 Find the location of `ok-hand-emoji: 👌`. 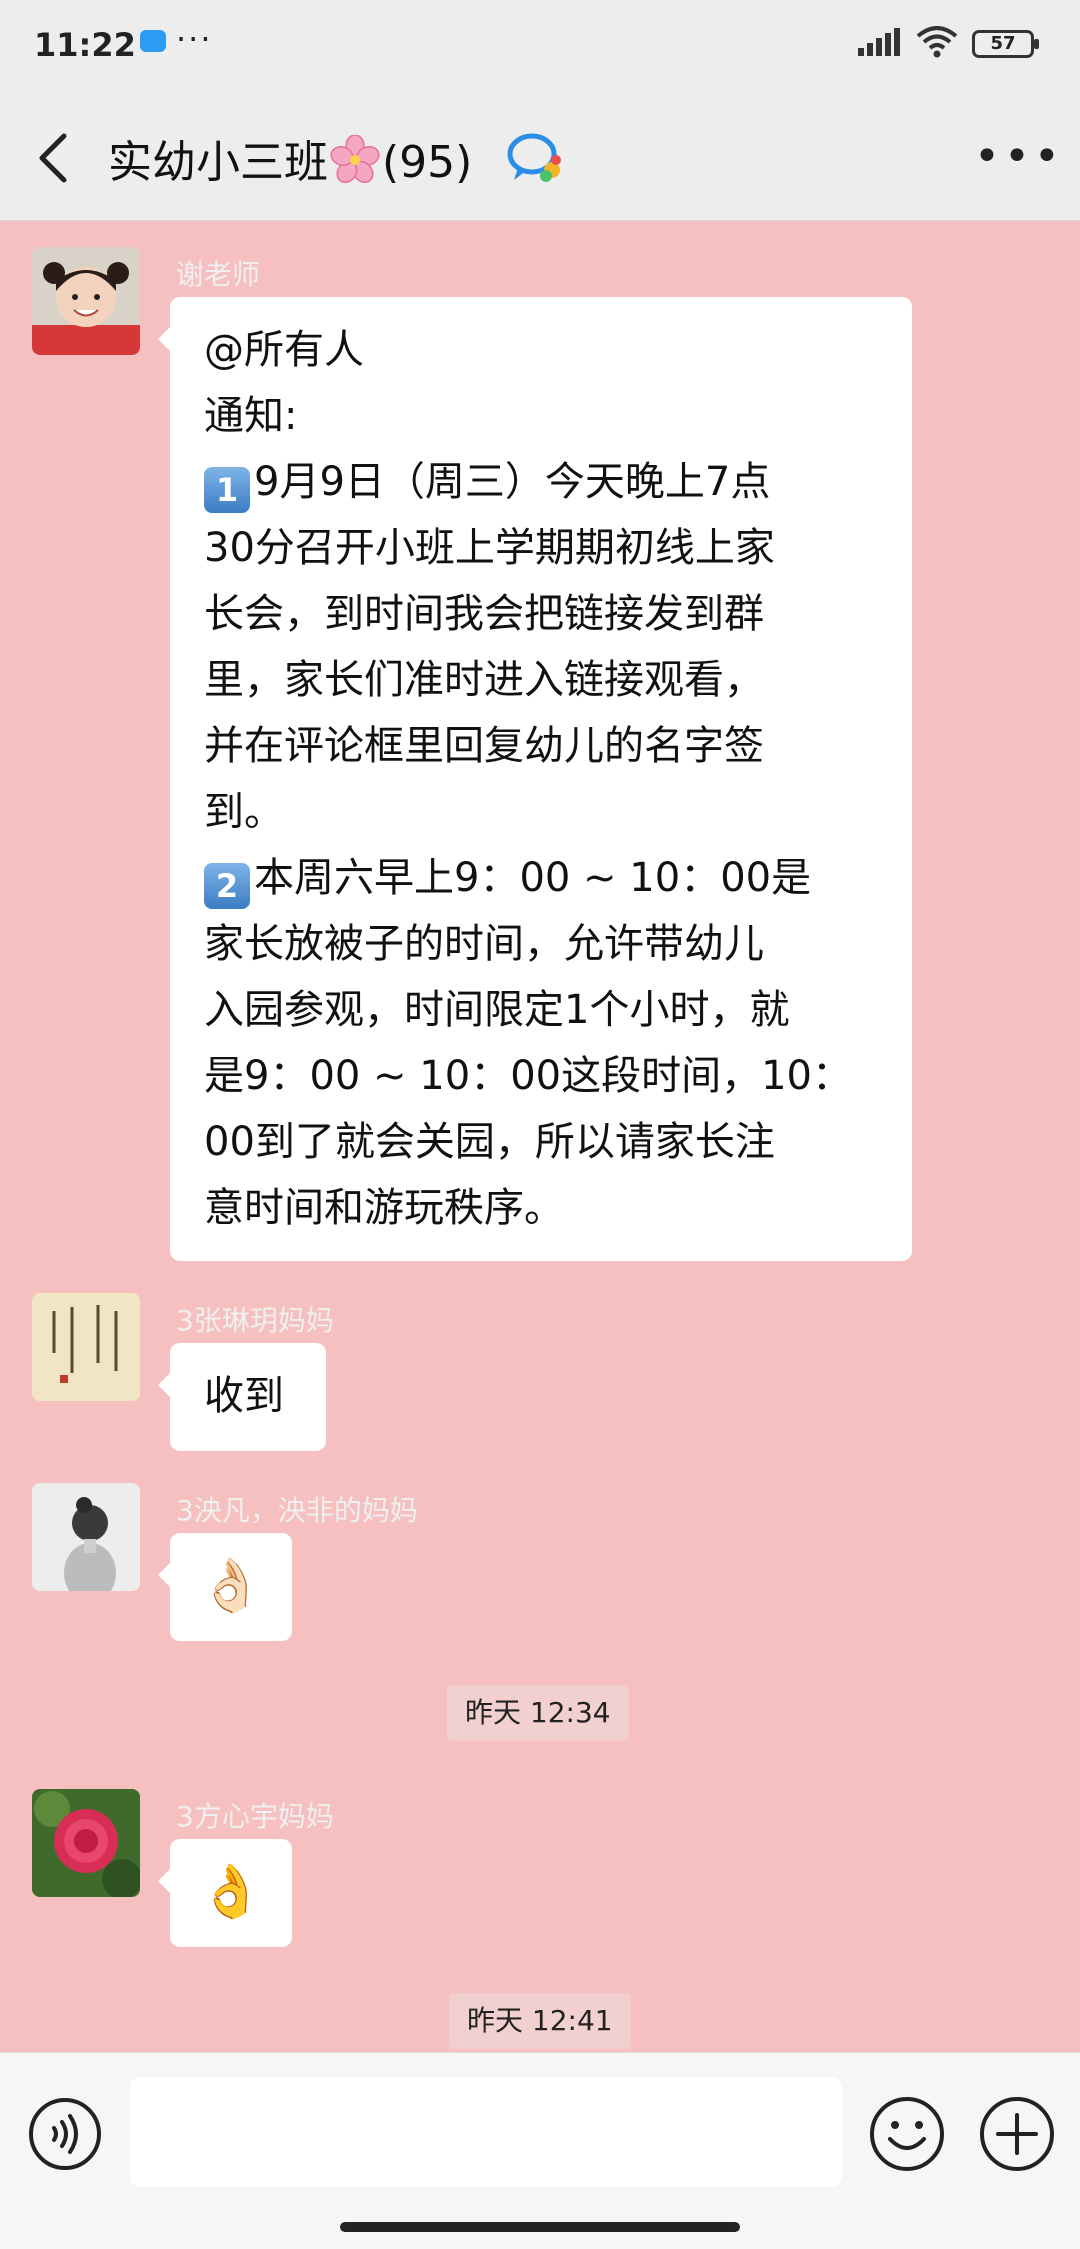

ok-hand-emoji: 👌 is located at coordinates (231, 1892).